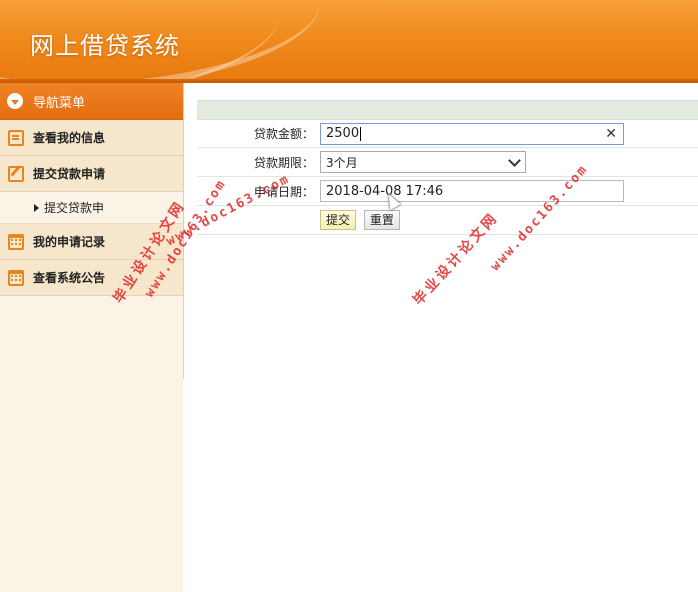 This screenshot has width=698, height=592. What do you see at coordinates (105, 46) in the screenshot?
I see `app-title: 网上借贷系统` at bounding box center [105, 46].